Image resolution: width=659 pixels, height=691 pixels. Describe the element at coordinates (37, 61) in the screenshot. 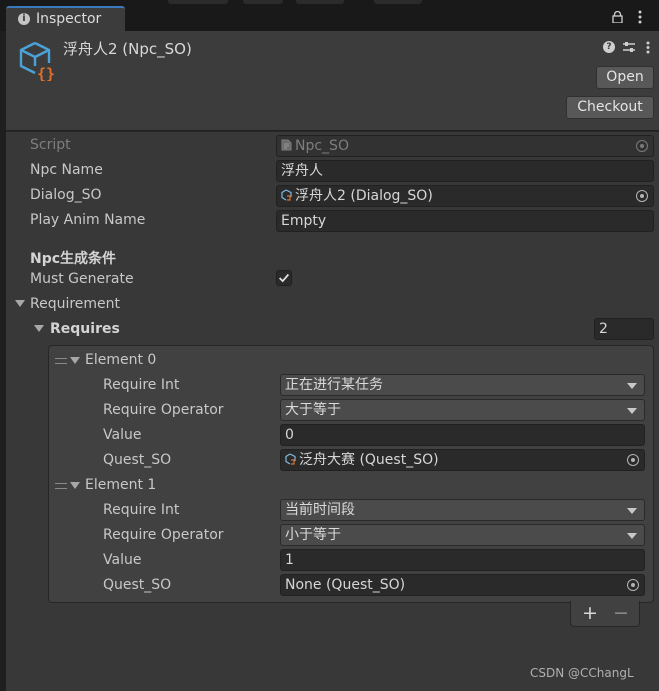

I see `scriptable-object-icon: {}` at that location.